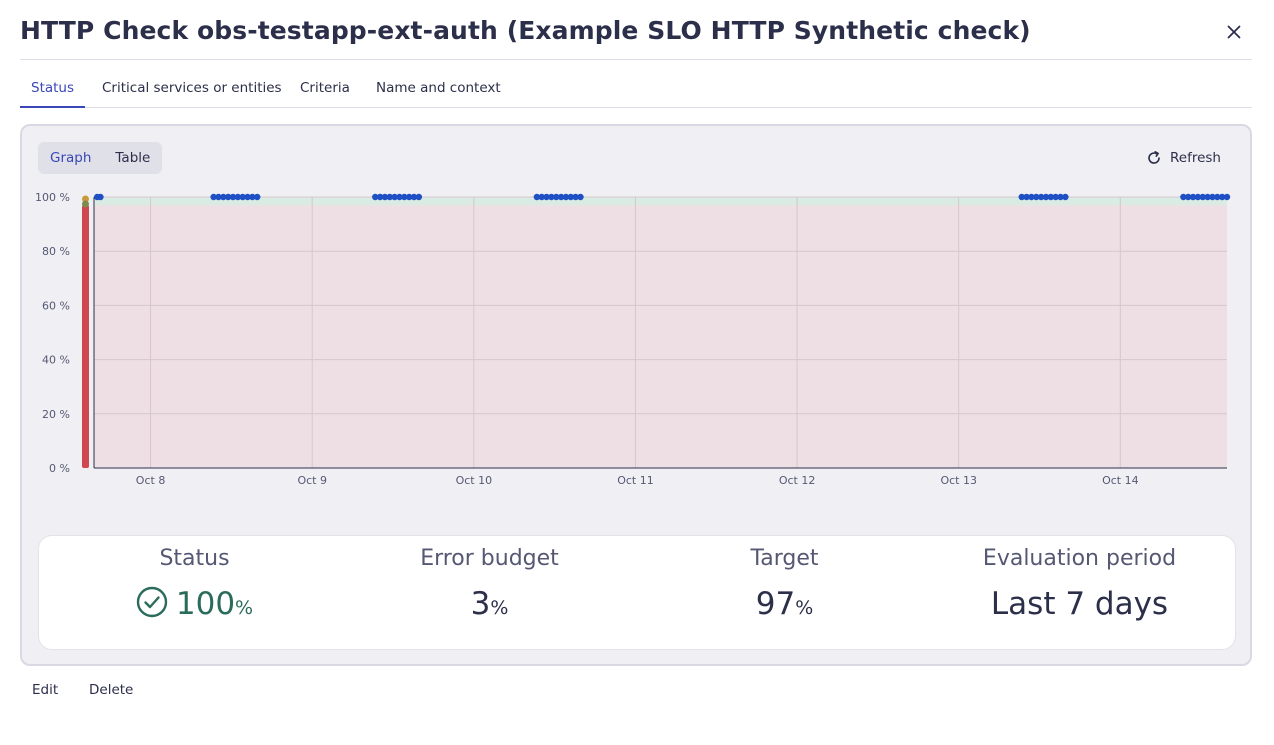  I want to click on x-tick-label: Oct 9, so click(312, 480).